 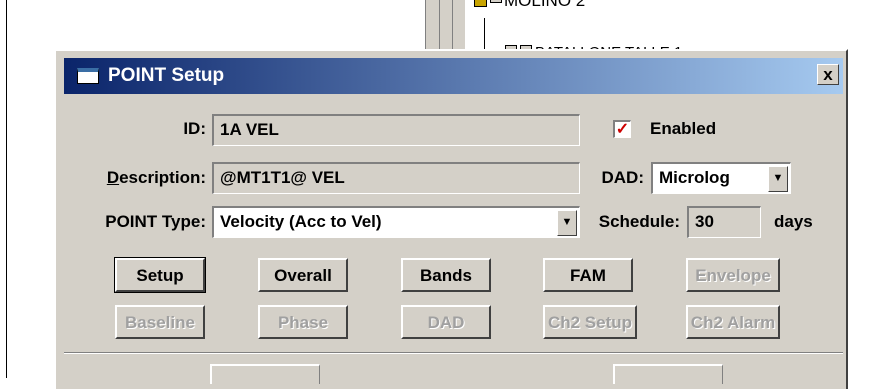 I want to click on dad-select-value: Microlog, so click(x=694, y=177).